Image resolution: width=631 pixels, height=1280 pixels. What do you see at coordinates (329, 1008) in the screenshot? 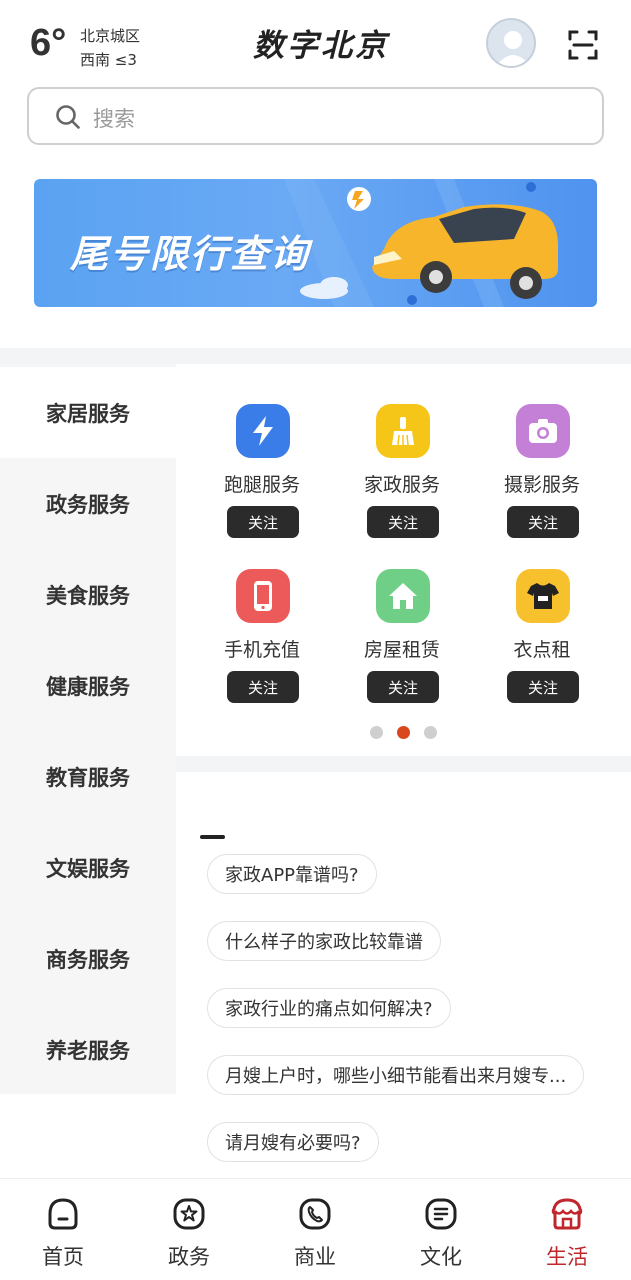
I see `question-chip: 家政行业的痛点如何解决?` at bounding box center [329, 1008].